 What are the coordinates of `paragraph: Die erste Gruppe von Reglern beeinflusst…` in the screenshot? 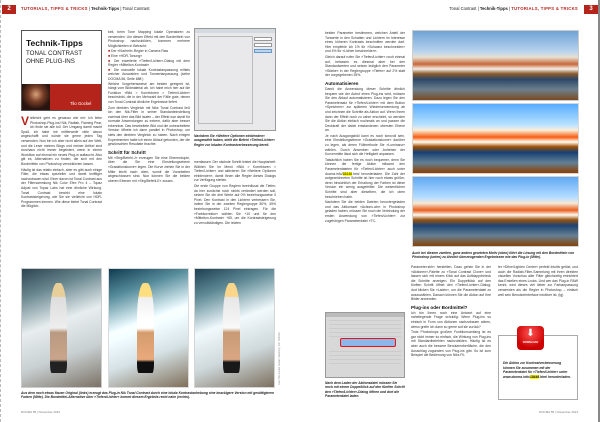 It's located at (235, 204).